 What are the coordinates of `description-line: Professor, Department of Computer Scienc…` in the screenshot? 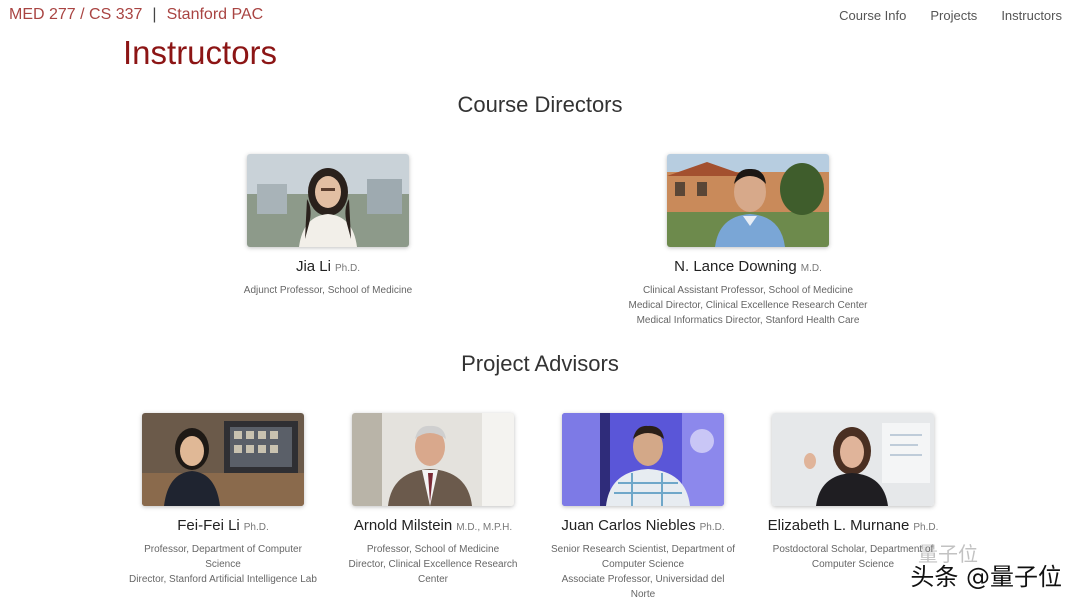 It's located at (223, 557).